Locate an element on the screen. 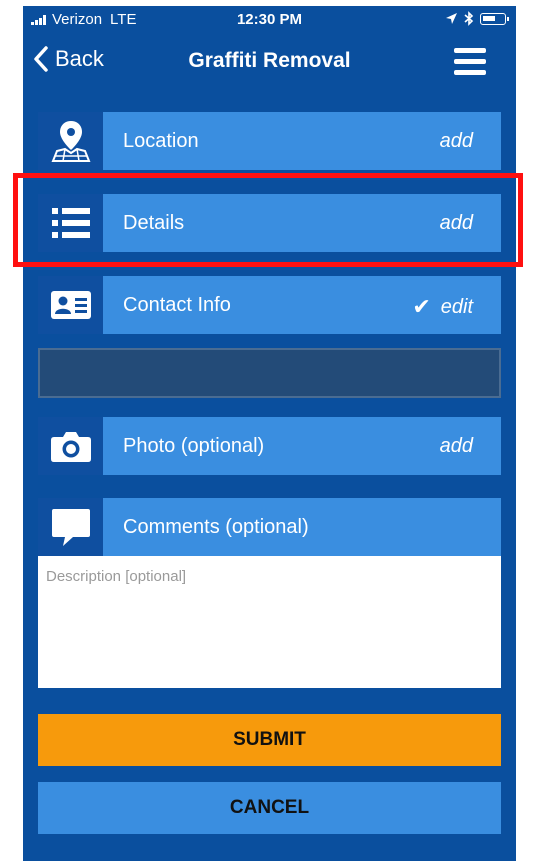 This screenshot has height=861, width=536. location-icon-box is located at coordinates (70, 141).